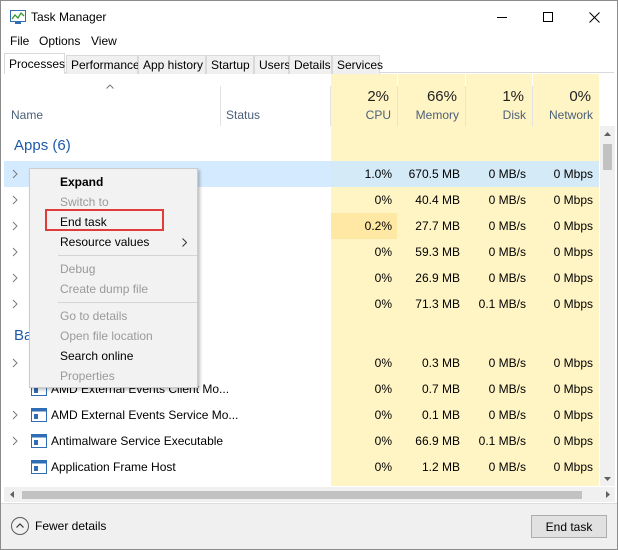 Image resolution: width=618 pixels, height=550 pixels. What do you see at coordinates (570, 115) in the screenshot?
I see `network-label: Network` at bounding box center [570, 115].